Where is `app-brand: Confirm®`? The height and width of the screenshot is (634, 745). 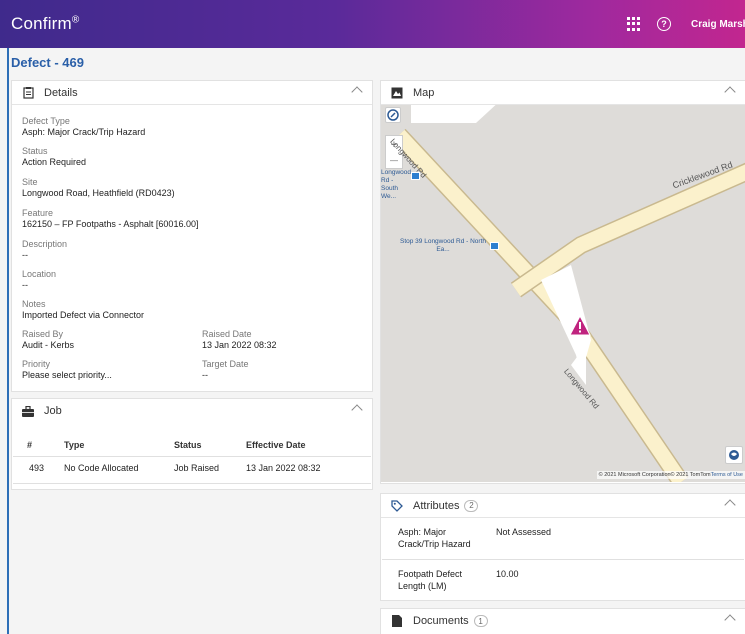 app-brand: Confirm® is located at coordinates (45, 24).